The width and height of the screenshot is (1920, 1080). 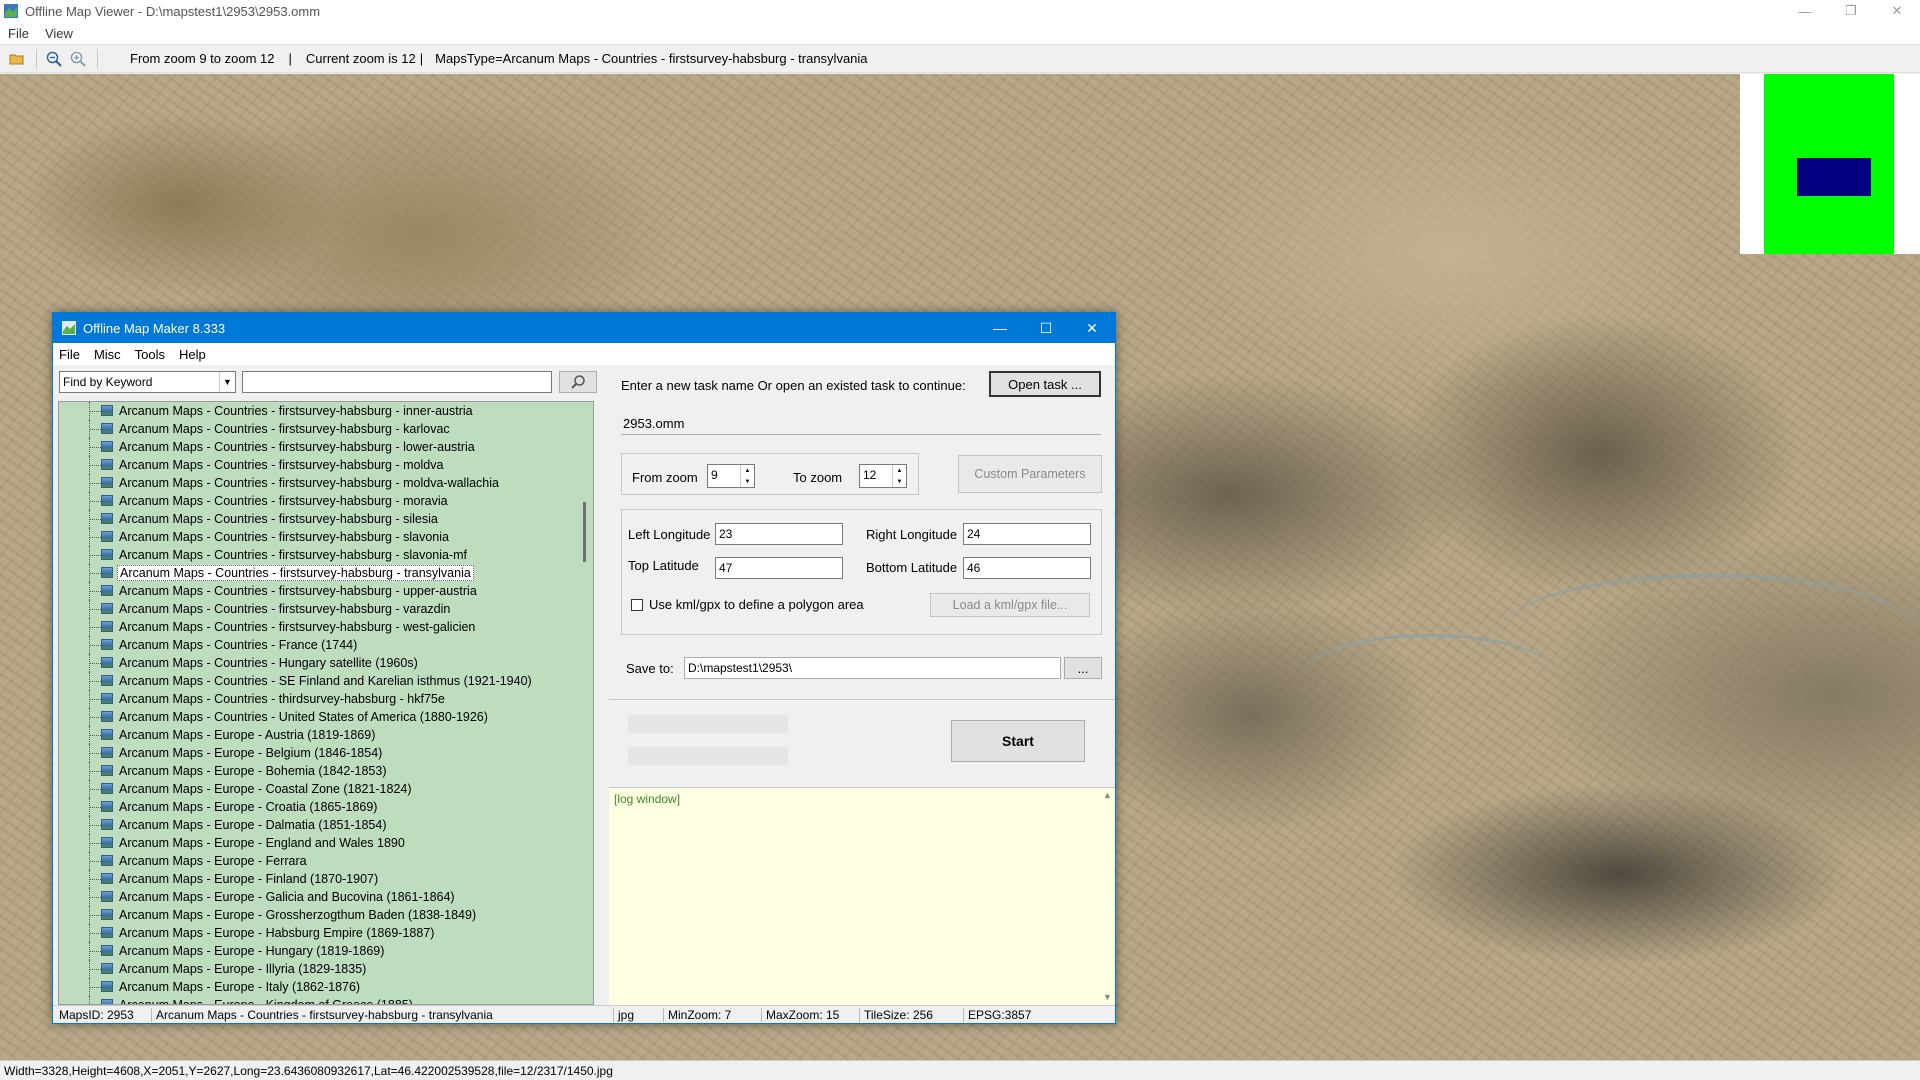 I want to click on search-button, so click(x=578, y=382).